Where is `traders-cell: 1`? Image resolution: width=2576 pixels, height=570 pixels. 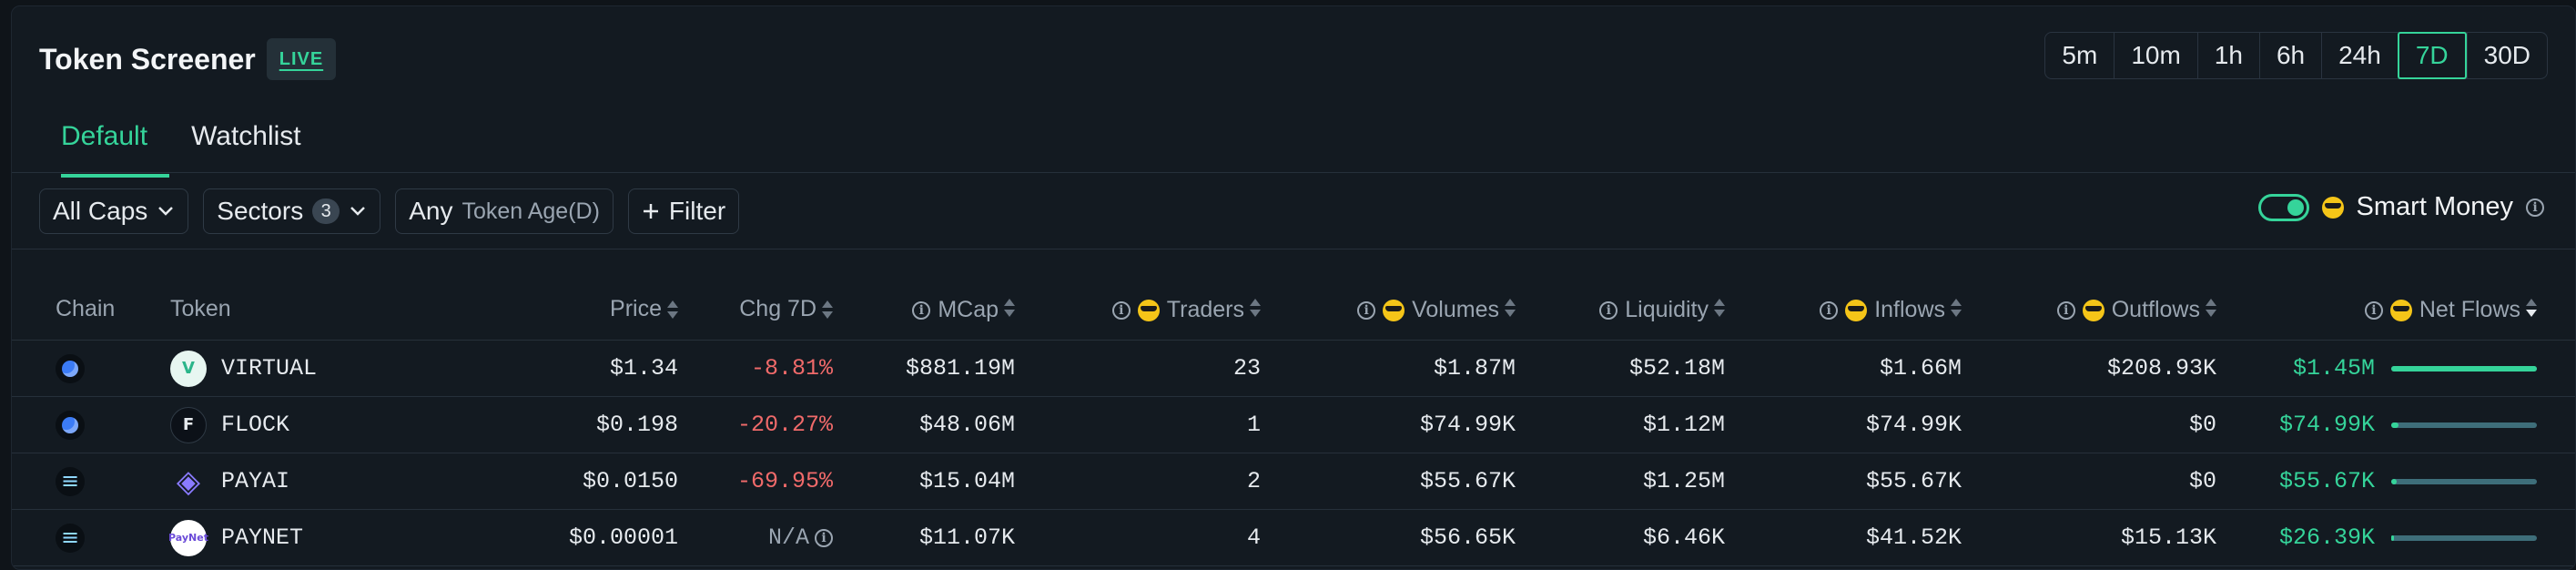
traders-cell: 1 is located at coordinates (1145, 424).